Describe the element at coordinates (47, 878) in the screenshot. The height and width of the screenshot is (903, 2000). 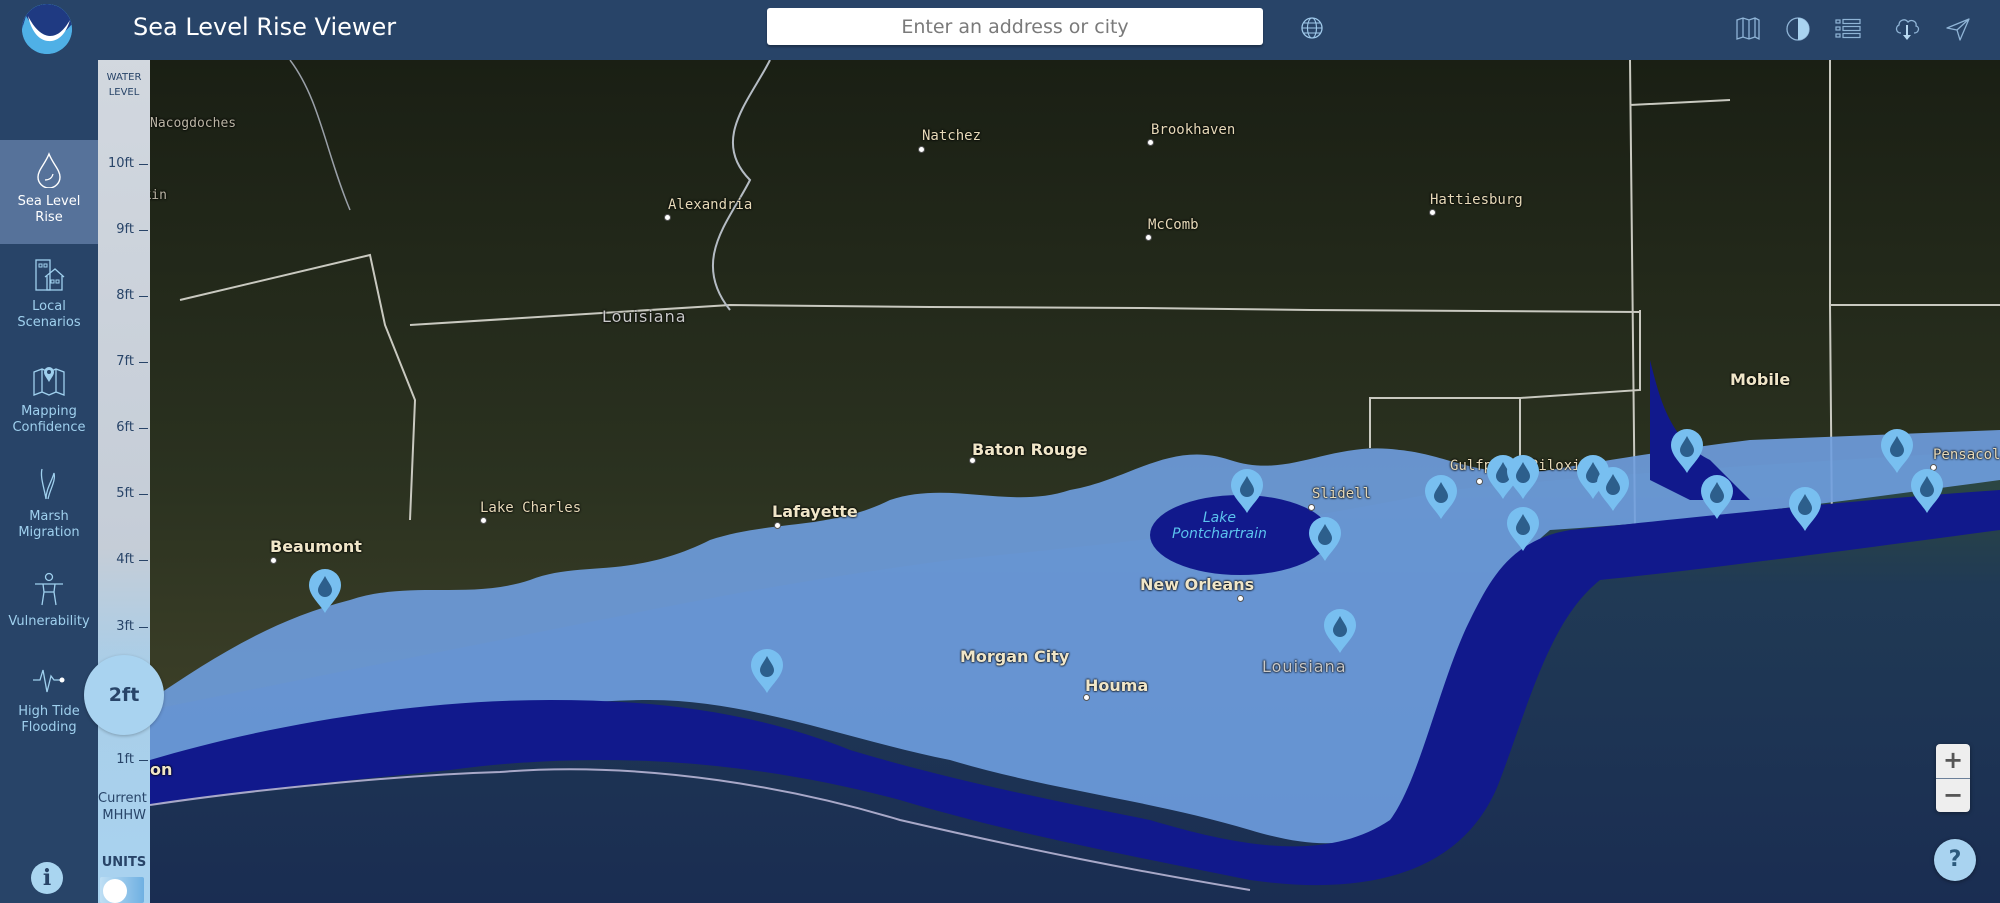
I see `info-button: i` at that location.